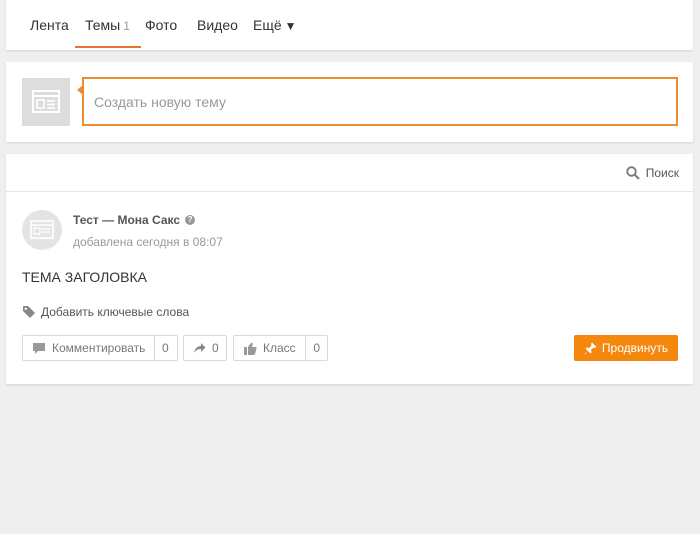  Describe the element at coordinates (103, 25) in the screenshot. I see `tab-topics-label: Темы` at that location.